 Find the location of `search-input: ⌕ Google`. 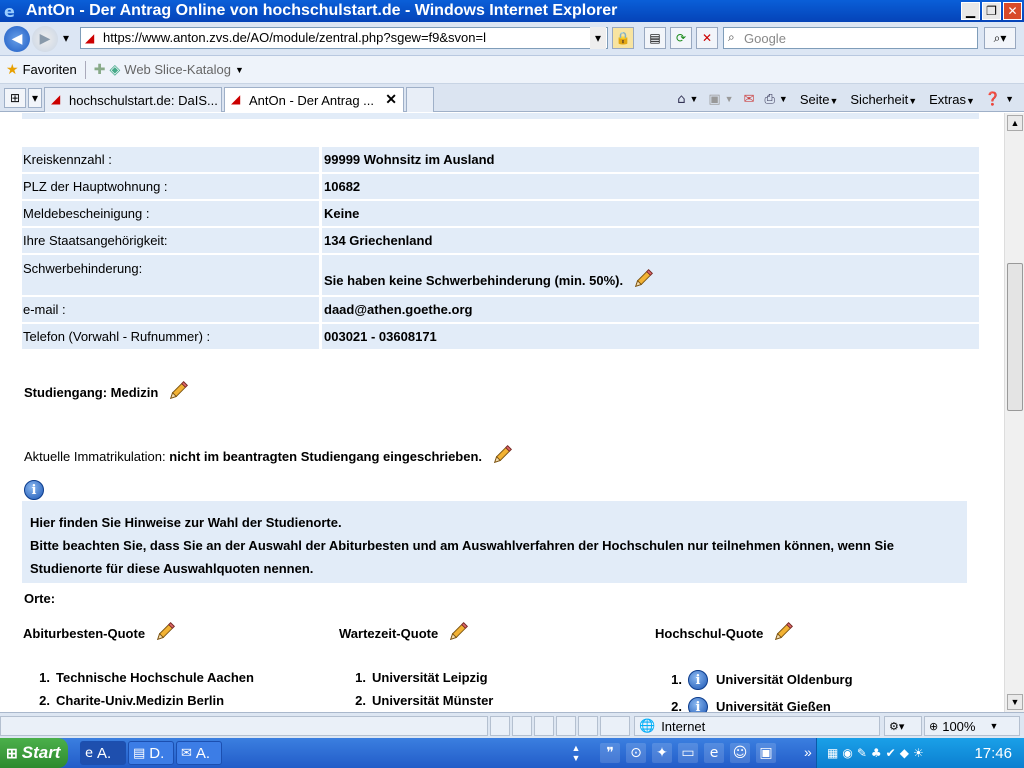

search-input: ⌕ Google is located at coordinates (850, 38).